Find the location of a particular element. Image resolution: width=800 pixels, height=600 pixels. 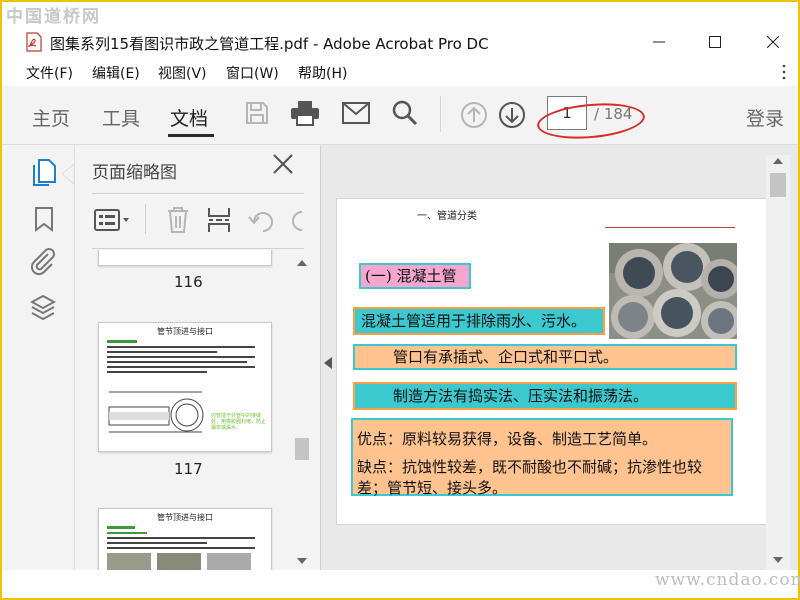

attachment-icon is located at coordinates (43, 264).